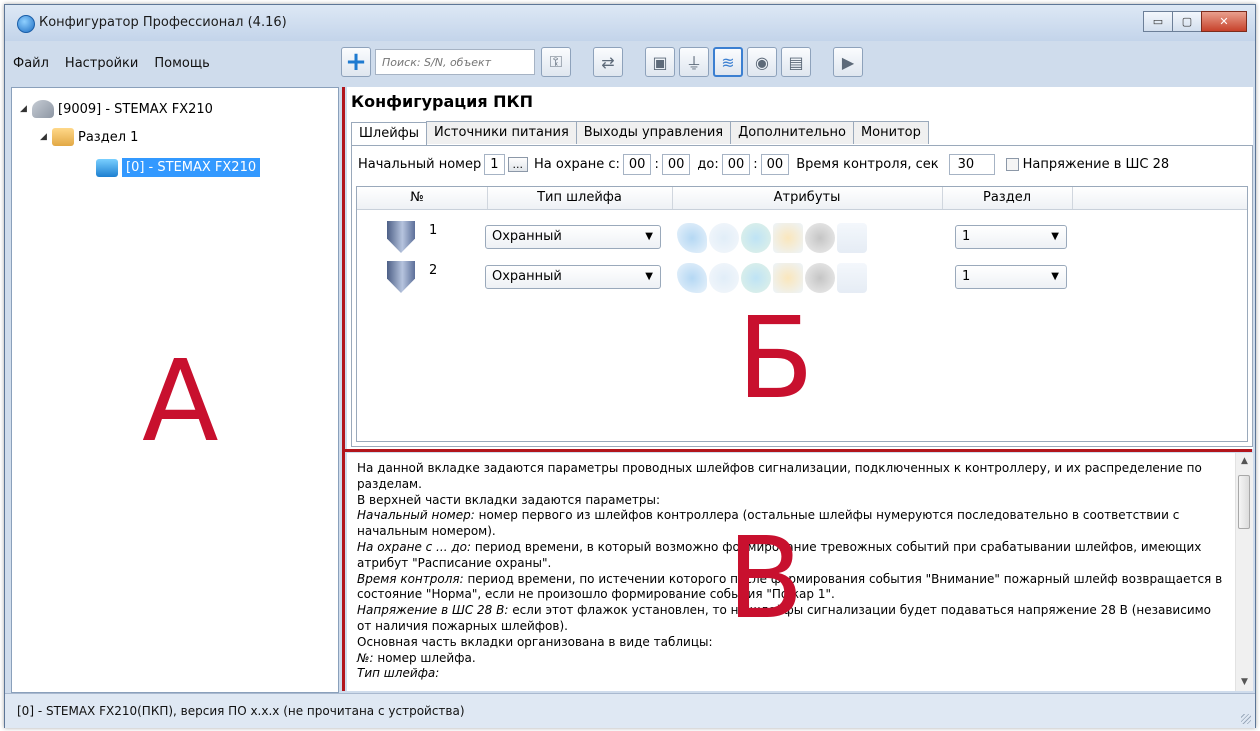  I want to click on column-header-type: Тип шлейфа, so click(579, 197).